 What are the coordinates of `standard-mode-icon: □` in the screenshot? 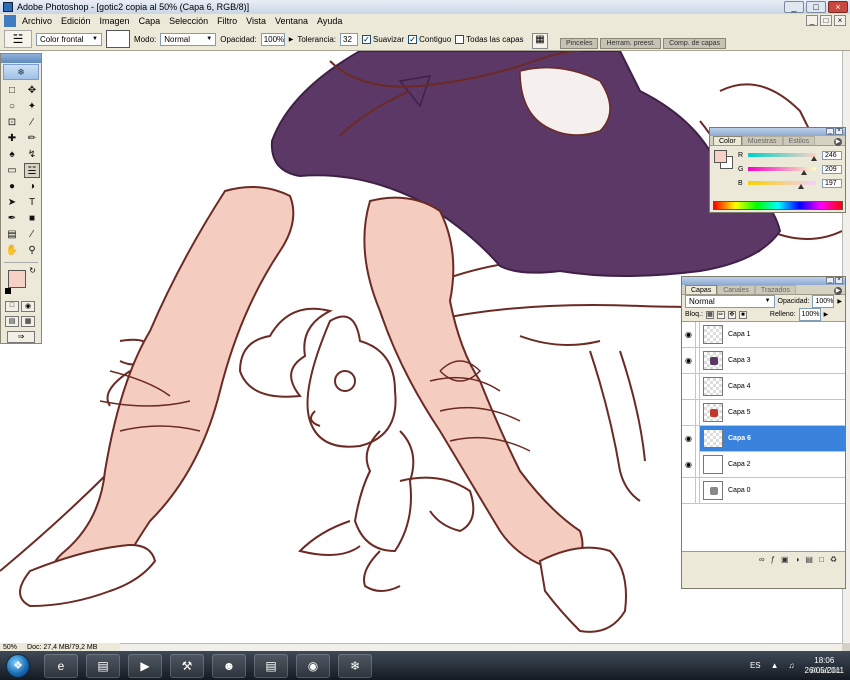 It's located at (12, 306).